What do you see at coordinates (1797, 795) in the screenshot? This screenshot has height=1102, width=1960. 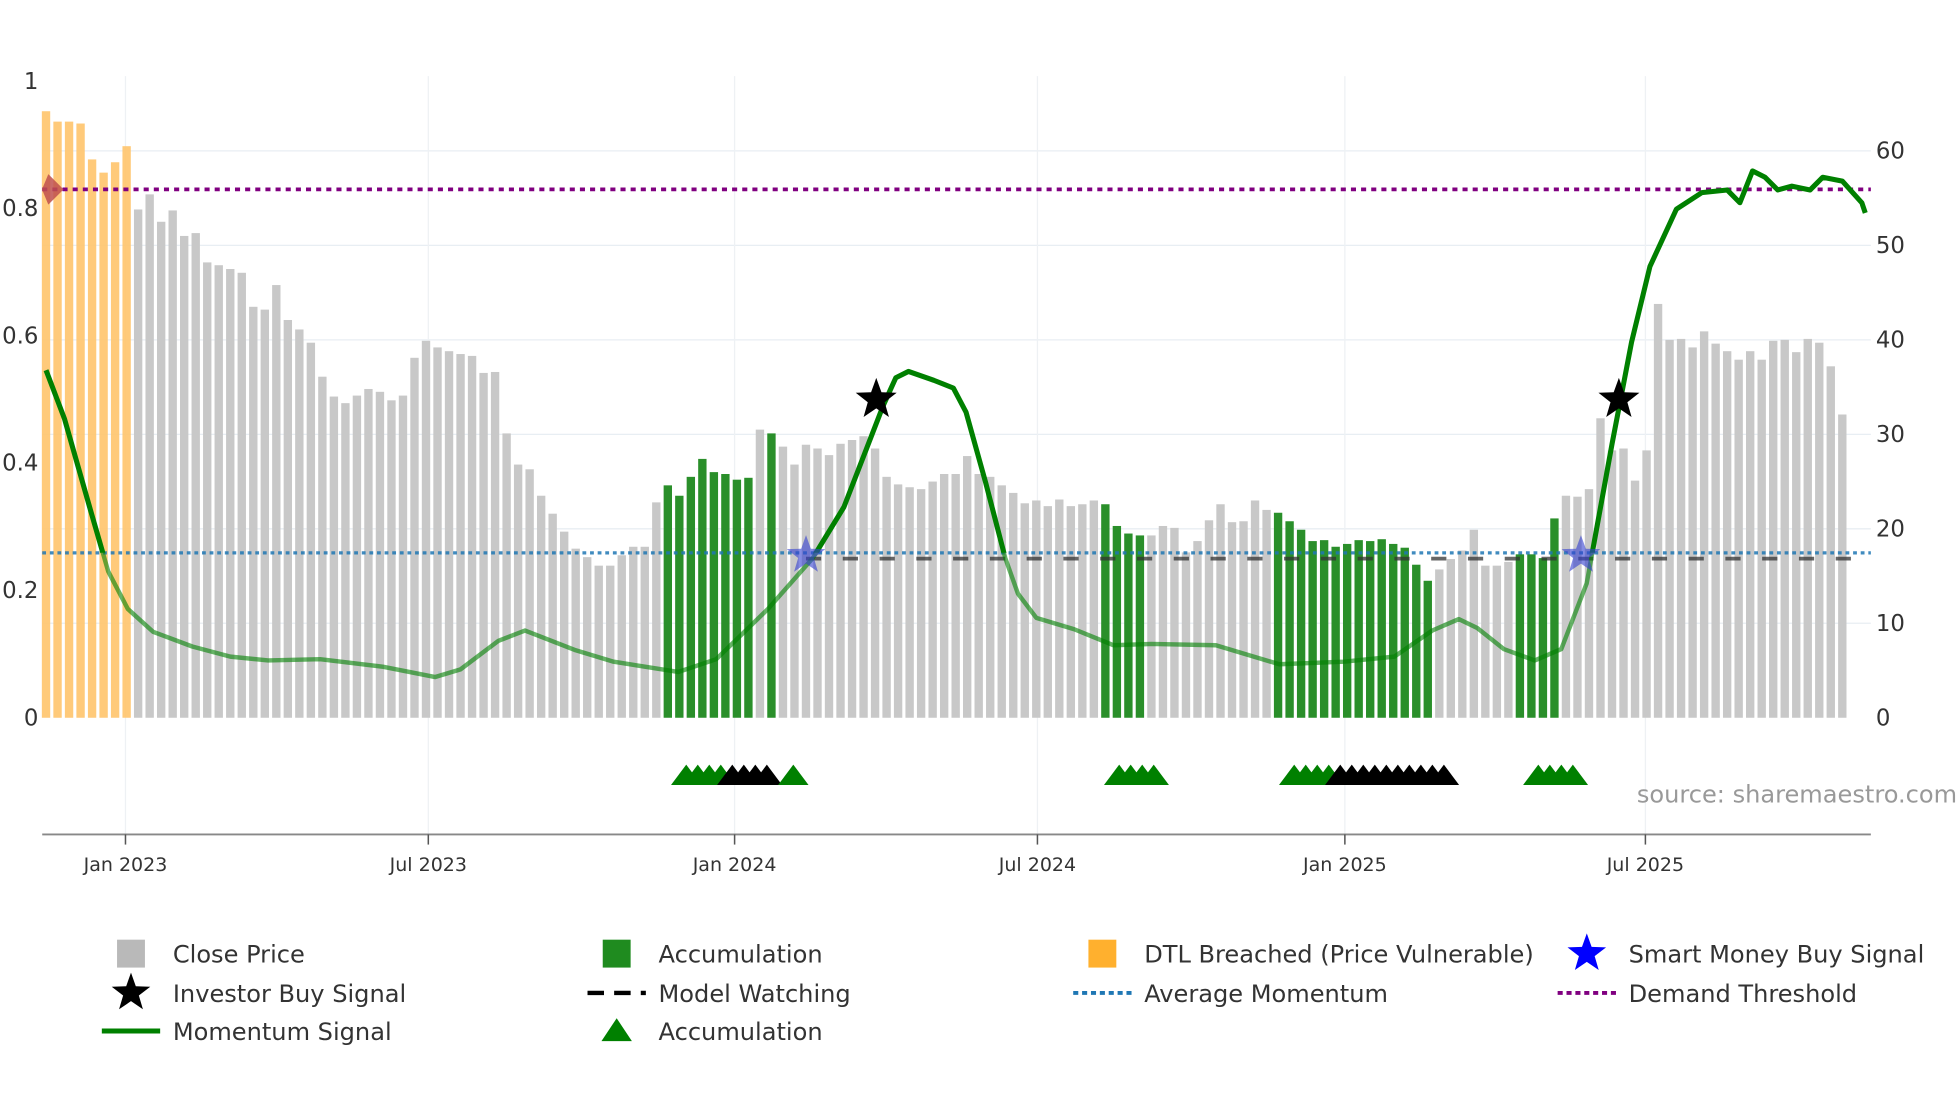 I see `source-label: source: sharemaestro.com` at bounding box center [1797, 795].